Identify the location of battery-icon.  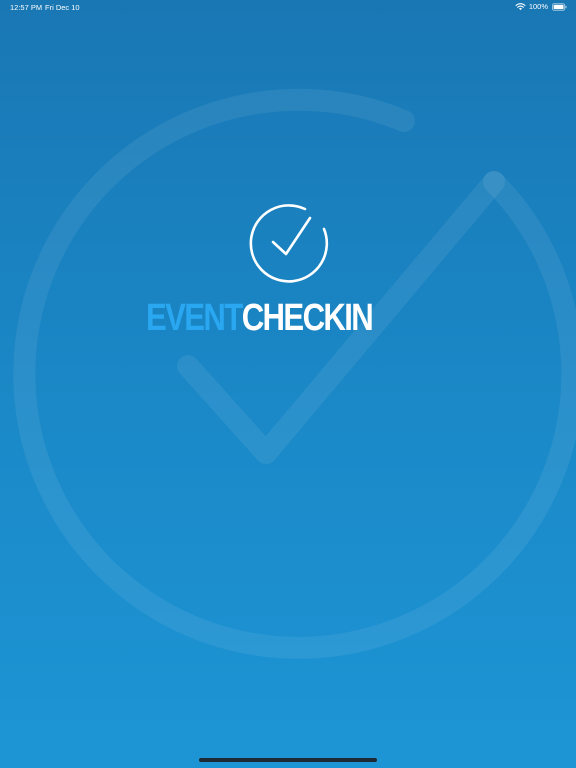
(559, 6).